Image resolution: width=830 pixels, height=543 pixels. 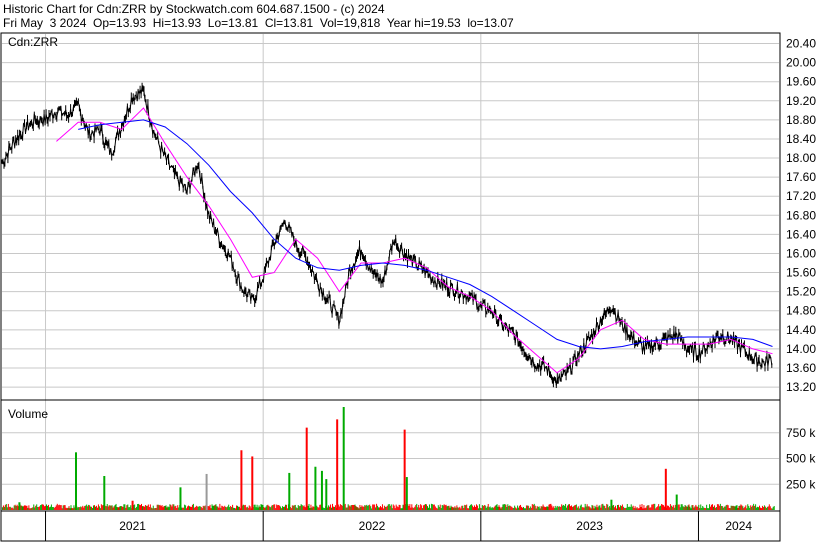 What do you see at coordinates (801, 82) in the screenshot?
I see `price-tick-label: 19.60` at bounding box center [801, 82].